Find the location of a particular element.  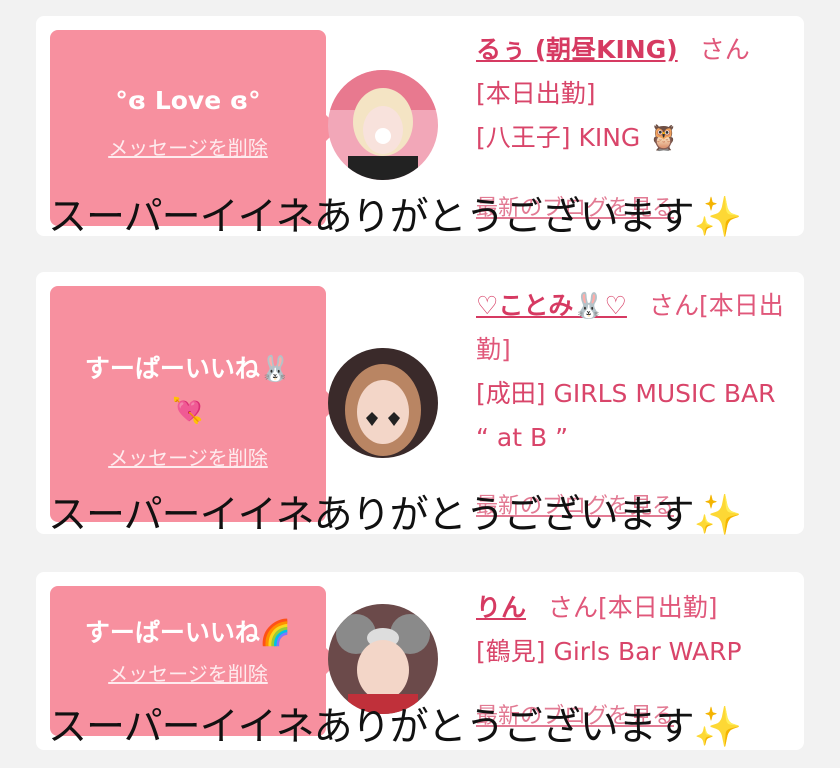

overlay-caption-3: スーパーイイネありがとうございます✨ is located at coordinates (395, 724).